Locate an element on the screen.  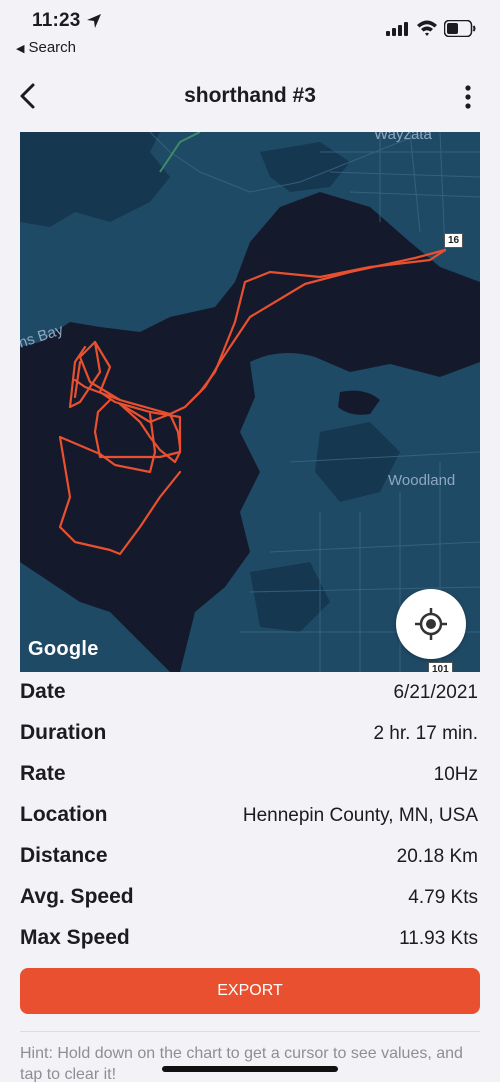
detail-row-distance: Distance 20.18 Km is located at coordinates (250, 860).